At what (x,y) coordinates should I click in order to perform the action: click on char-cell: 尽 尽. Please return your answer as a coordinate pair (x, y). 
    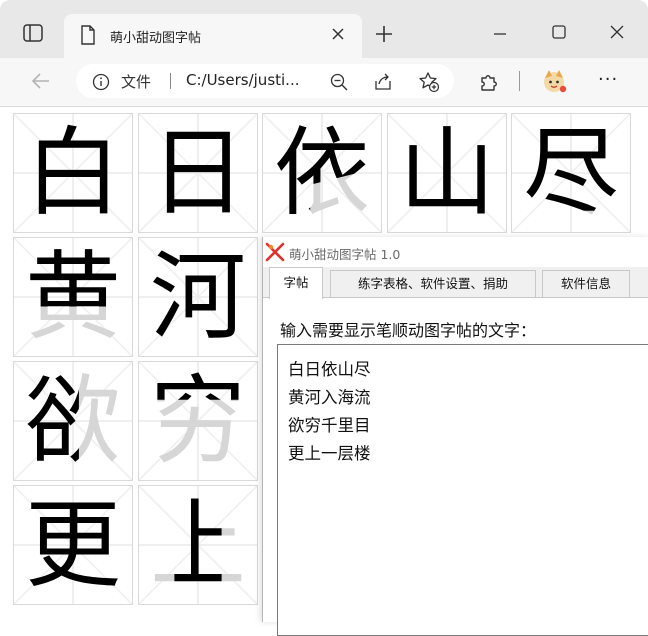
    Looking at the image, I should click on (571, 173).